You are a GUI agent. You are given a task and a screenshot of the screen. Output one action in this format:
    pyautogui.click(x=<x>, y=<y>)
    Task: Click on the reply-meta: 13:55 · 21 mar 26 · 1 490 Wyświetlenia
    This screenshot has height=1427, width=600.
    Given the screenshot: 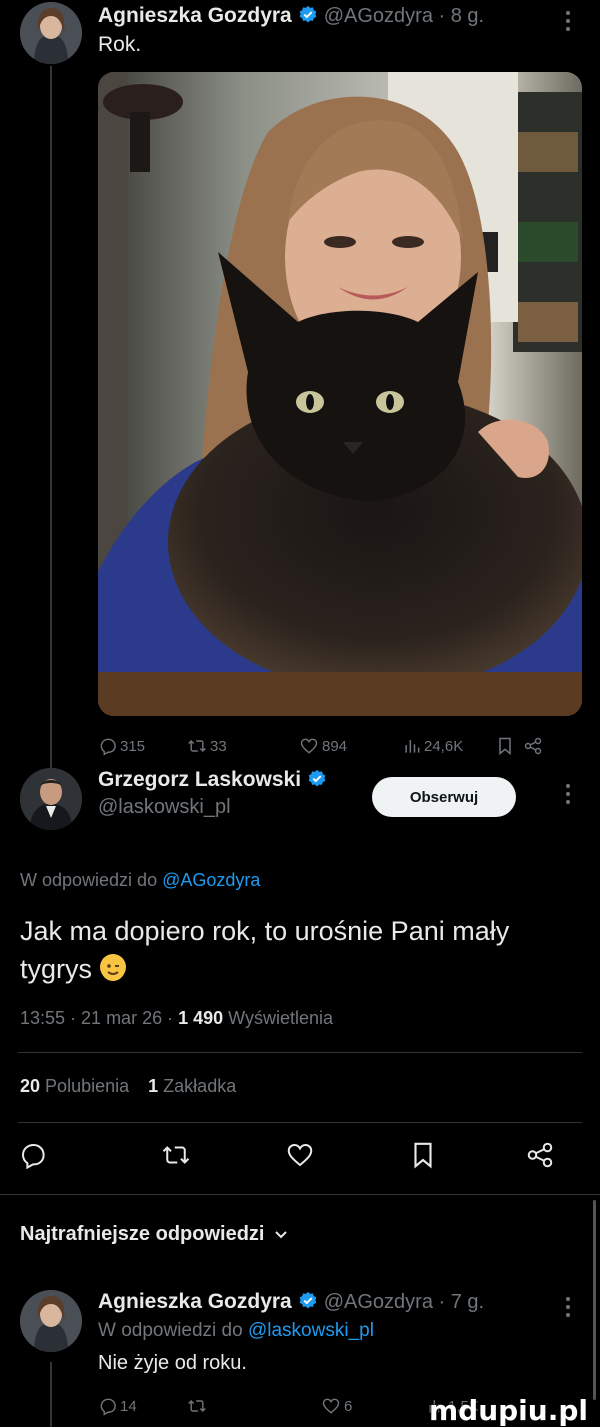 What is the action you would take?
    pyautogui.click(x=176, y=1018)
    